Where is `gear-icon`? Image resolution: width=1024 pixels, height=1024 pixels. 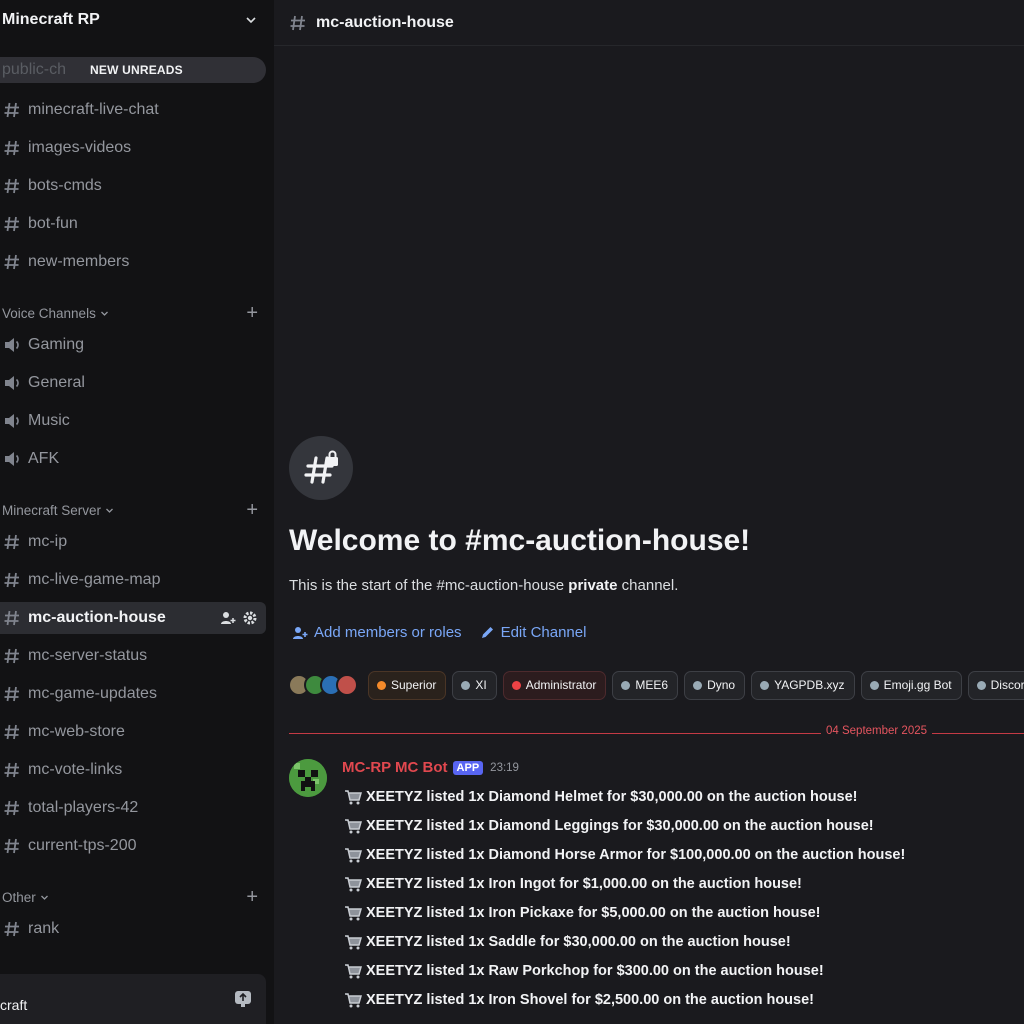 gear-icon is located at coordinates (250, 618).